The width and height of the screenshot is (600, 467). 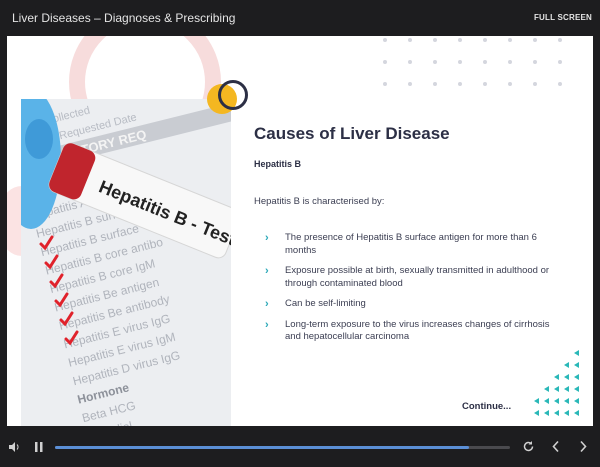 I want to click on triangle-pattern-decoration, so click(x=556, y=383).